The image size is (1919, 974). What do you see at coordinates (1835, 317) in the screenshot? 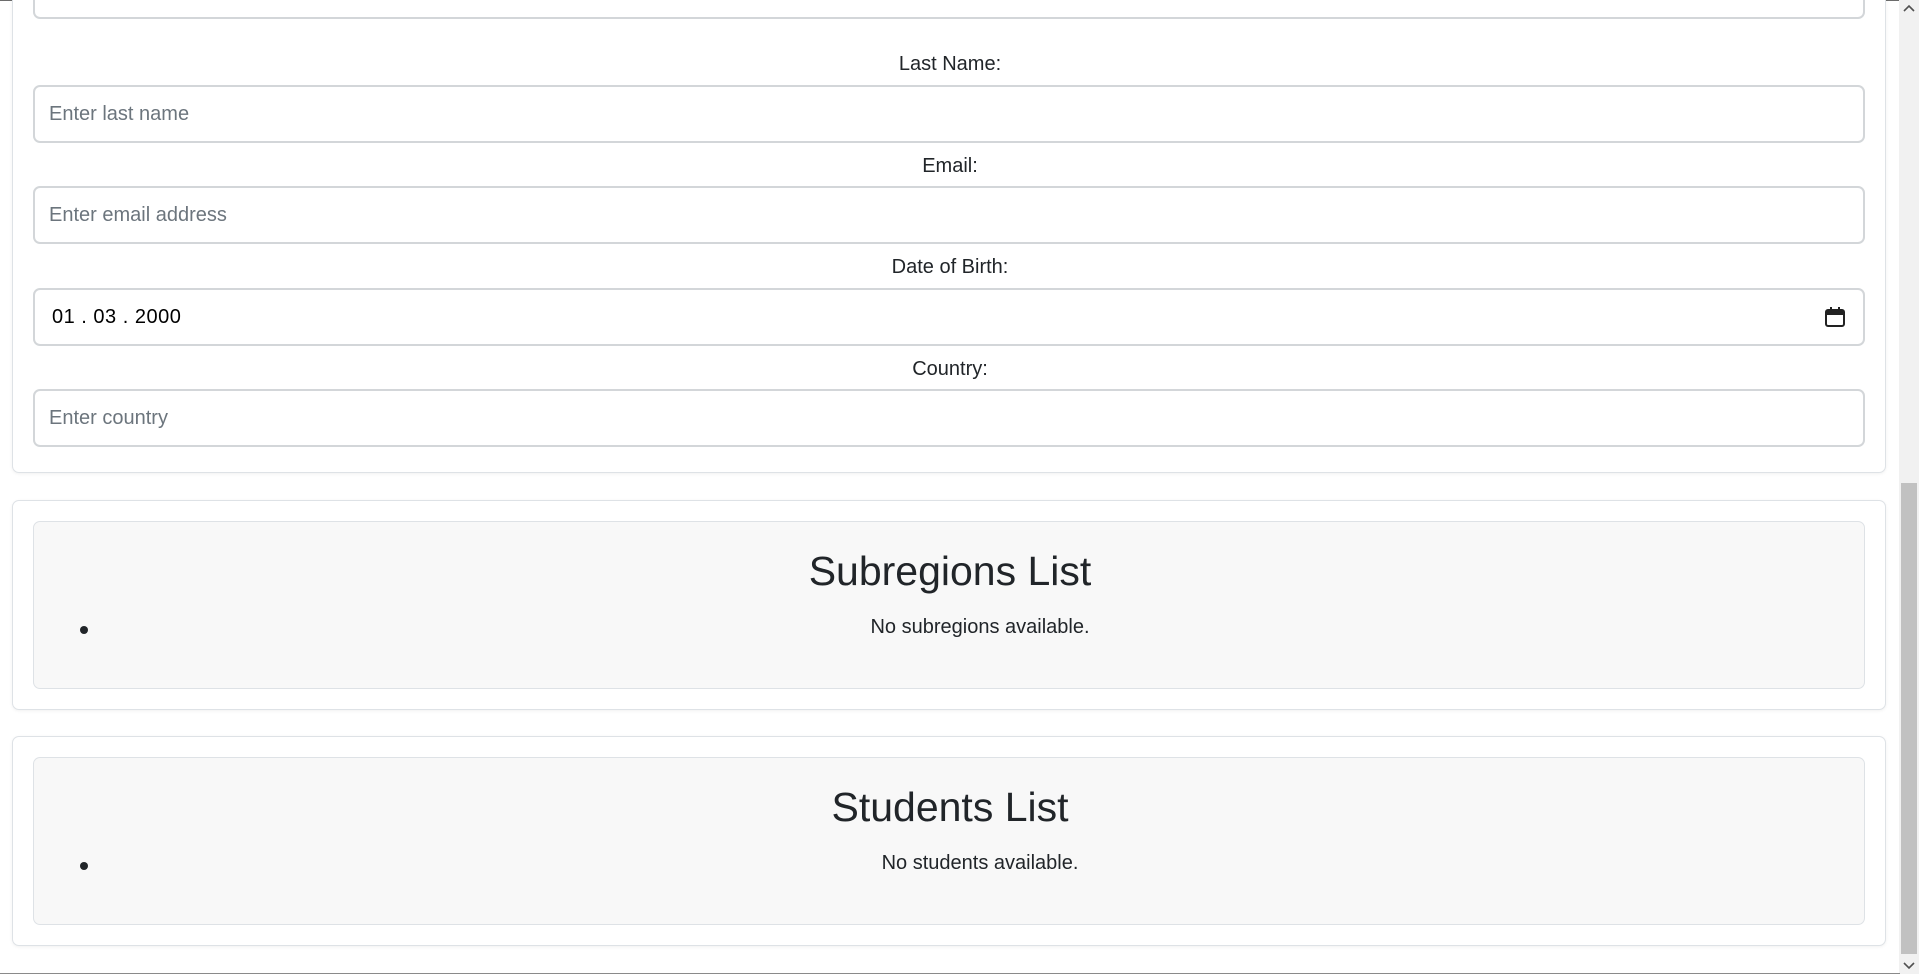
I see `calendar-icon` at bounding box center [1835, 317].